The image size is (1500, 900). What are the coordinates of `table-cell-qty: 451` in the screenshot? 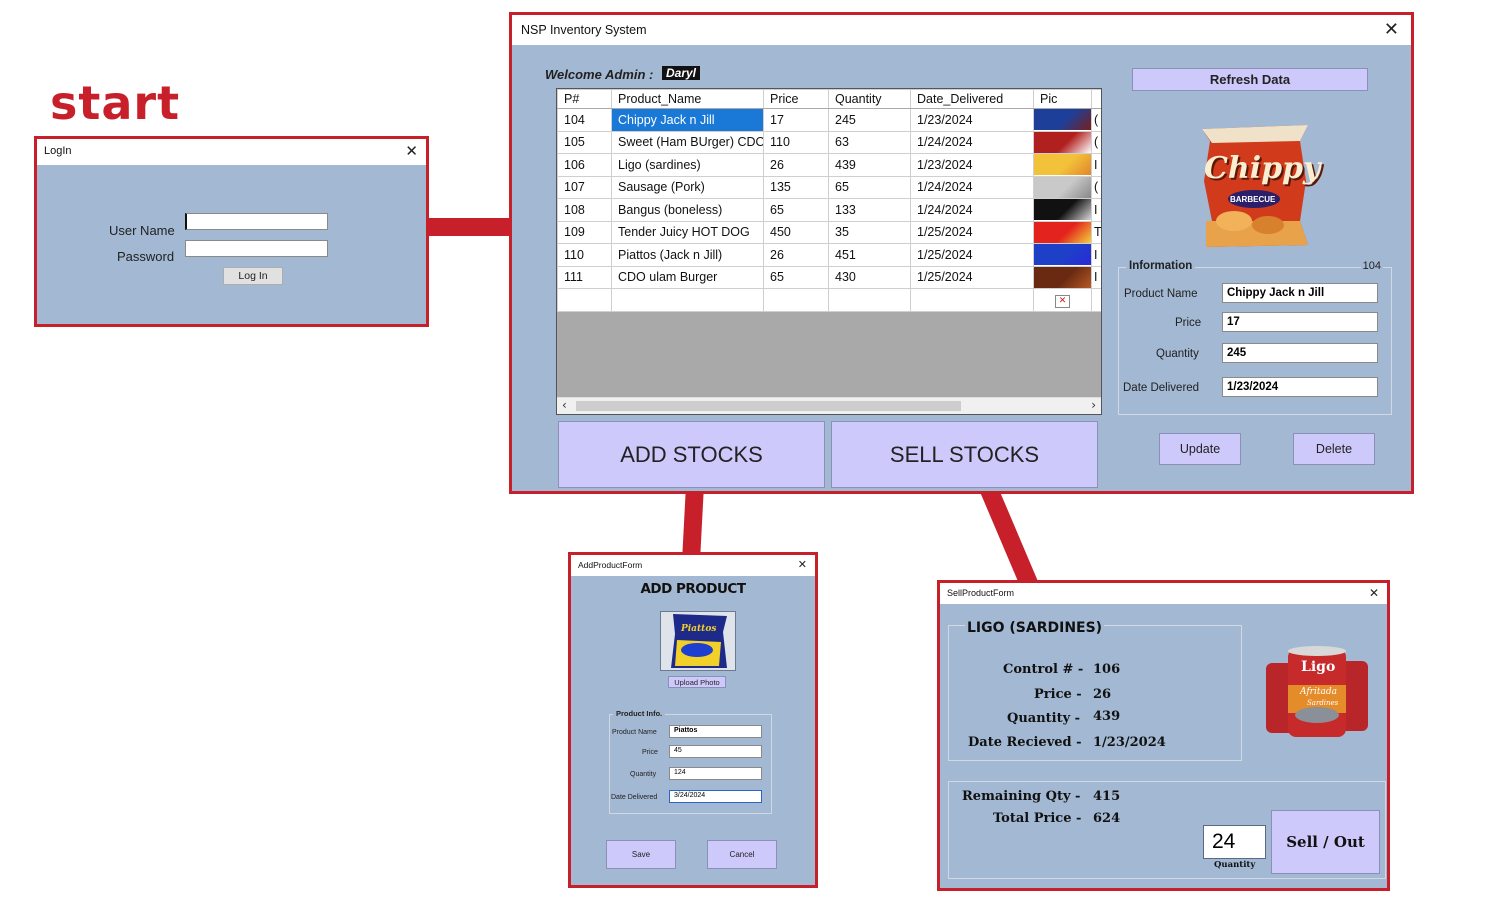 It's located at (869, 255).